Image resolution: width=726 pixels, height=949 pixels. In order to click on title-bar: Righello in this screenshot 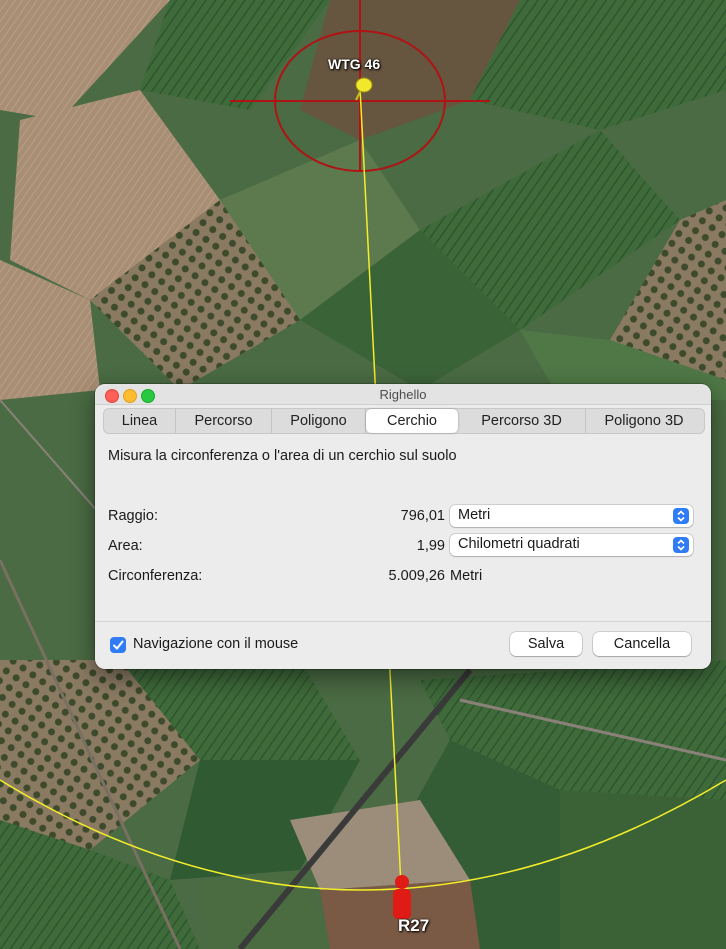, I will do `click(403, 394)`.